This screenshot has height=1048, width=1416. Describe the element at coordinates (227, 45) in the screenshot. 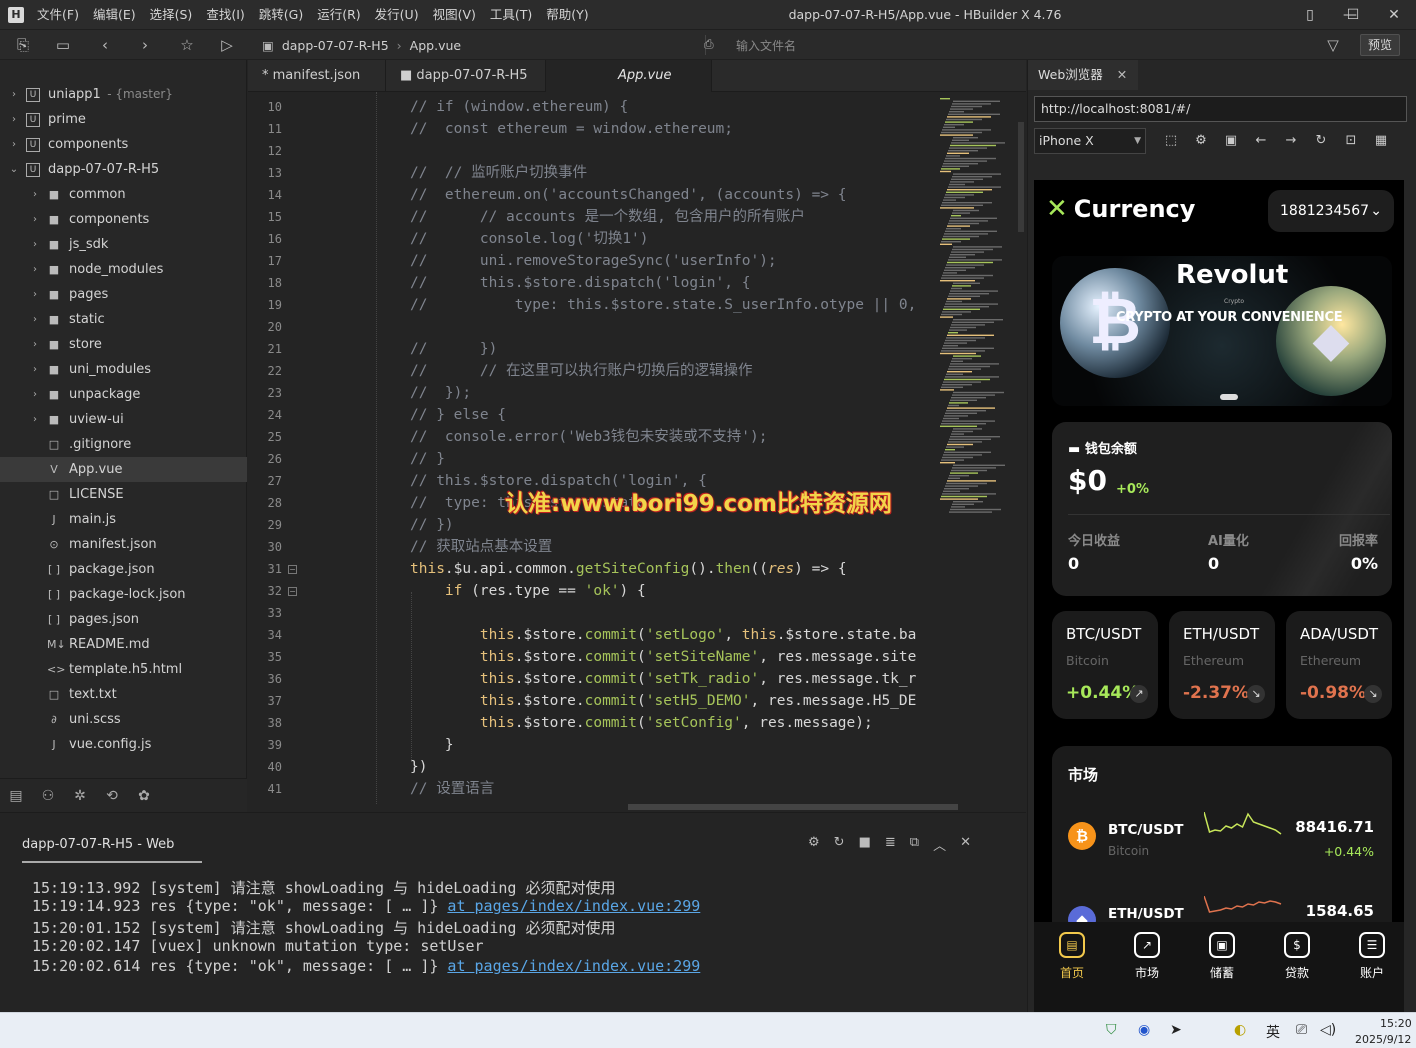

I see `run-icon: ▷` at that location.